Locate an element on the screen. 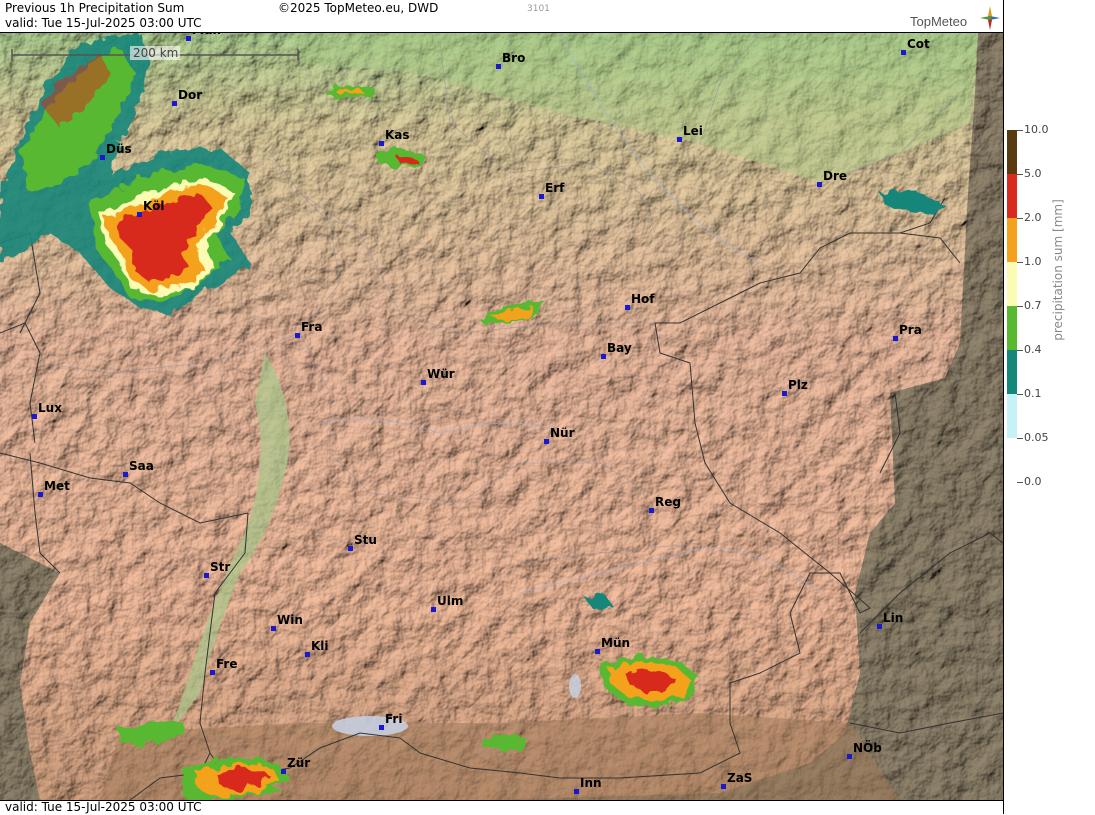 This screenshot has height=815, width=1095. topmeteo-logo: TopMeteo is located at coordinates (954, 18).